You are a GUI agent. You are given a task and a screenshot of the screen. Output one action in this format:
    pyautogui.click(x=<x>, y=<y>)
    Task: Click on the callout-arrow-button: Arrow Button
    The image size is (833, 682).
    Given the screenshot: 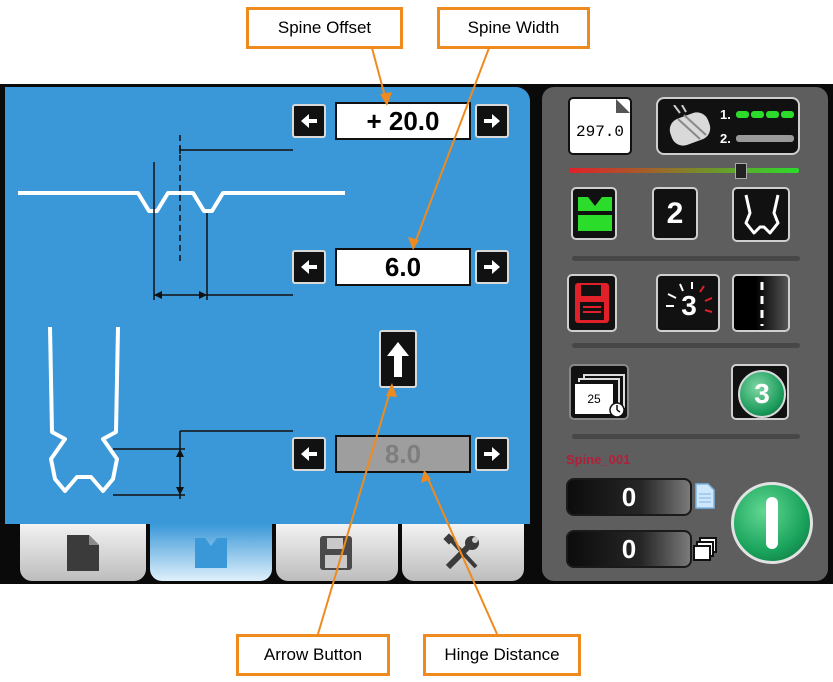 What is the action you would take?
    pyautogui.click(x=313, y=655)
    